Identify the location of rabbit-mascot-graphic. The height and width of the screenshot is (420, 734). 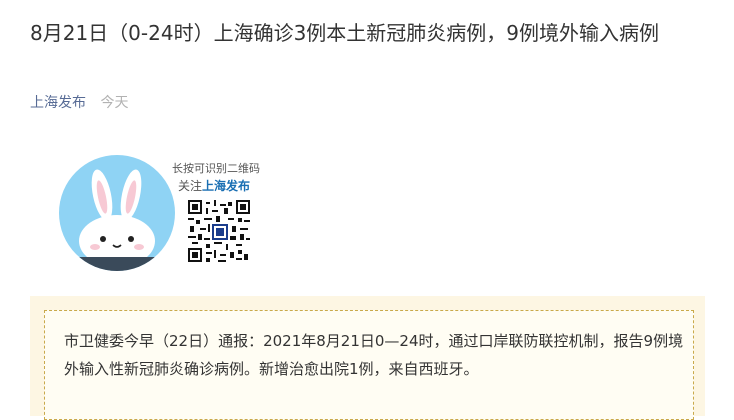
(117, 220).